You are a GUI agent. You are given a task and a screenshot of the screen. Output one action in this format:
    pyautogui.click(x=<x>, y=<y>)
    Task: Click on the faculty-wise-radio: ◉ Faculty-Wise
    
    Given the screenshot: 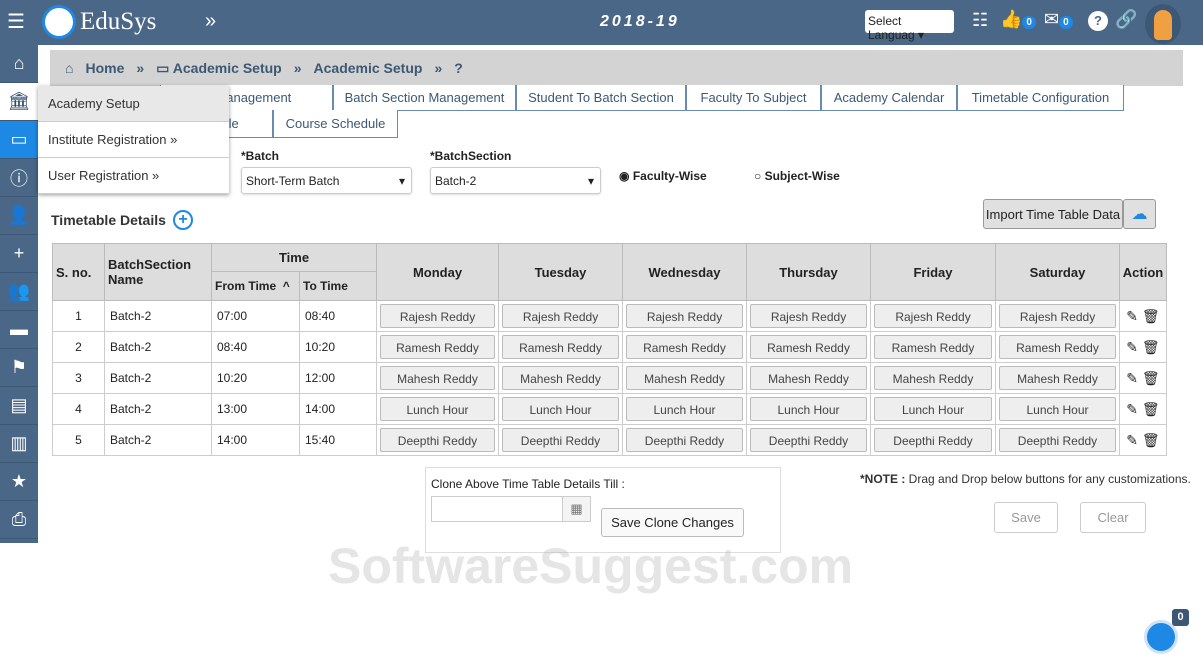 What is the action you would take?
    pyautogui.click(x=663, y=176)
    